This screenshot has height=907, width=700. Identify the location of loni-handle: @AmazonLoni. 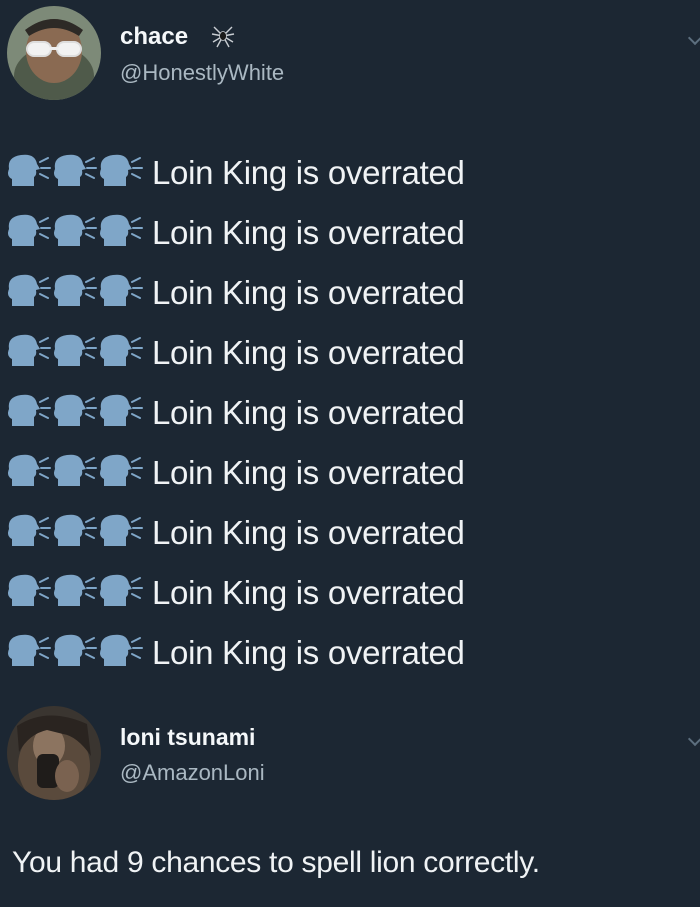
(192, 773).